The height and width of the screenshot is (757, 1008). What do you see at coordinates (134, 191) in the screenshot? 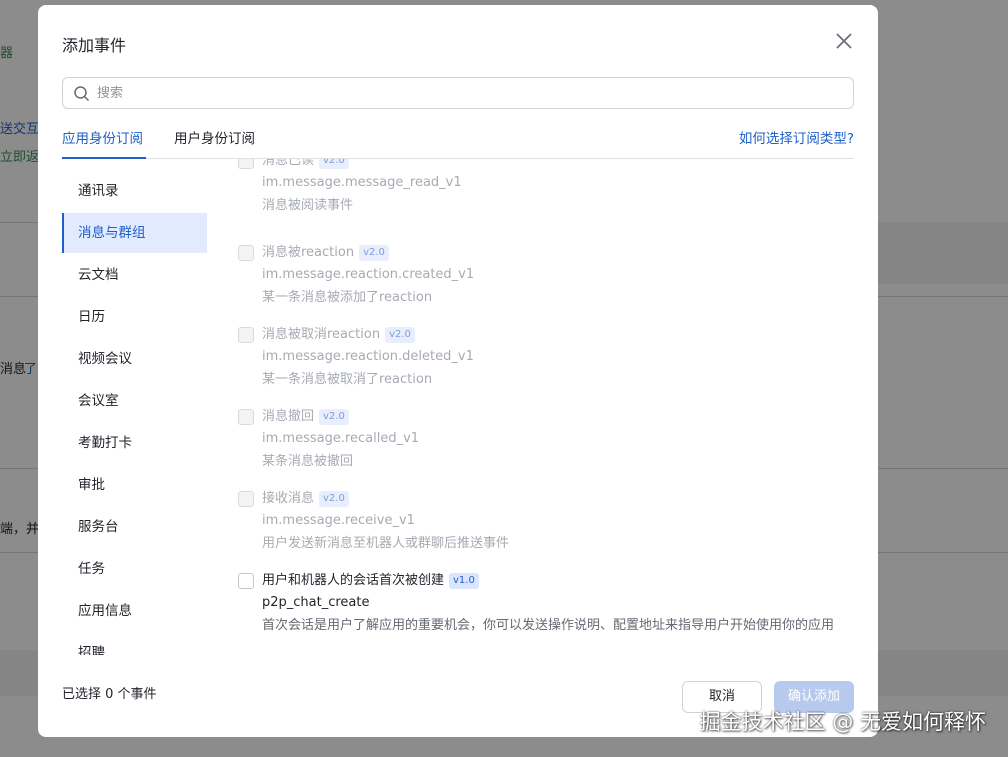
I see `category-contacts: 通讯录` at bounding box center [134, 191].